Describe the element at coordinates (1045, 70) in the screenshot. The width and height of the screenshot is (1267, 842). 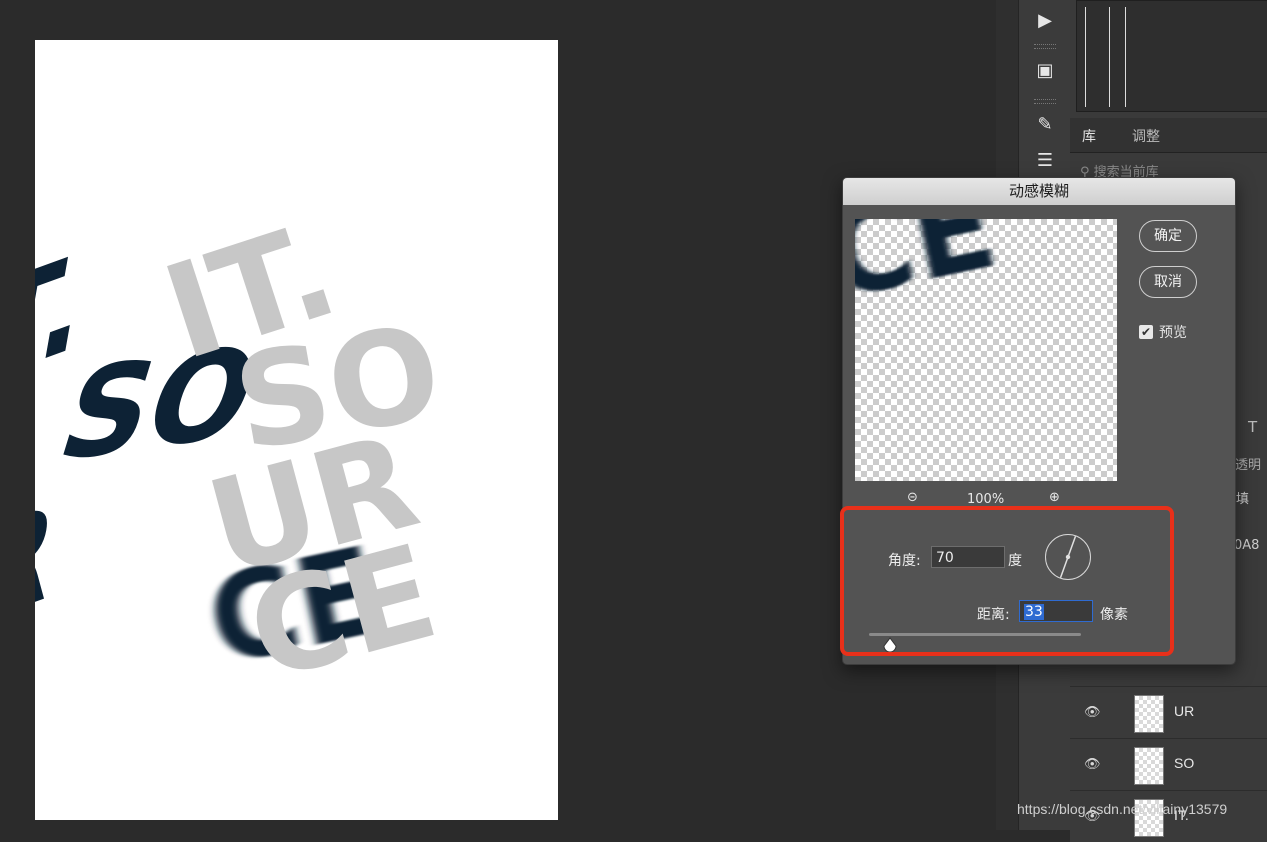
I see `3d-cube-icon: ▣` at that location.